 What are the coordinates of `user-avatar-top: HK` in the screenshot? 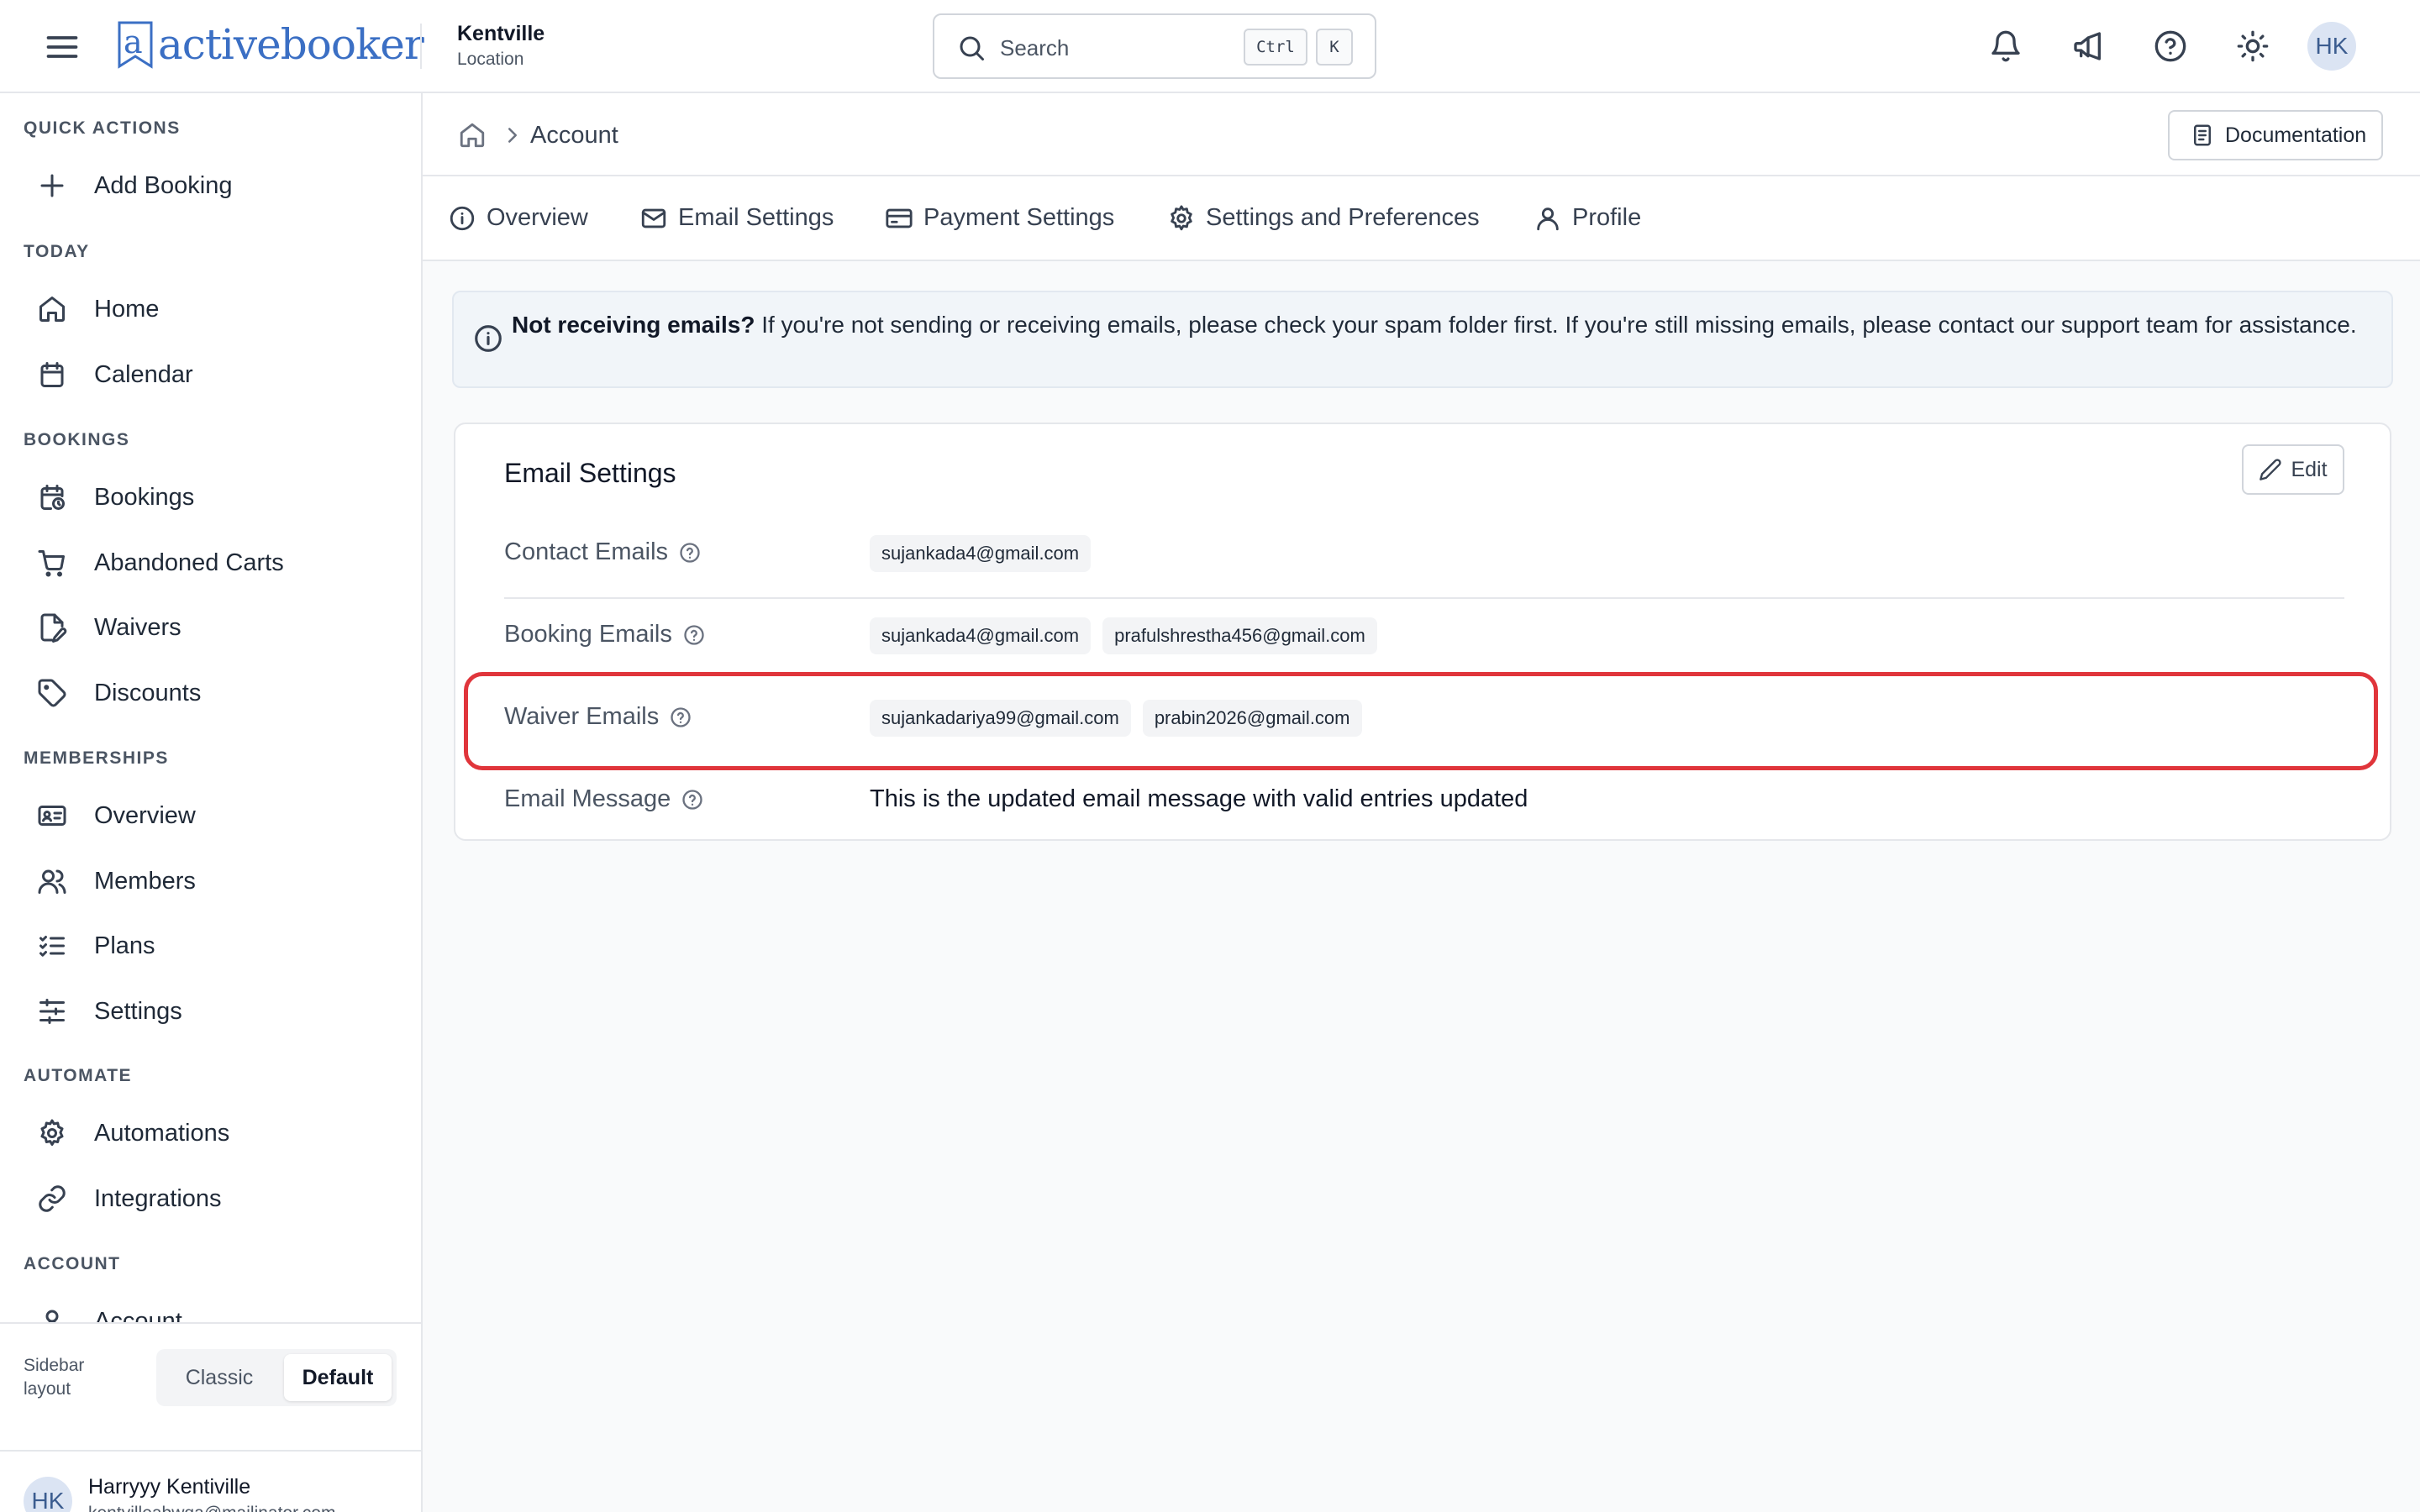 It's located at (2331, 46).